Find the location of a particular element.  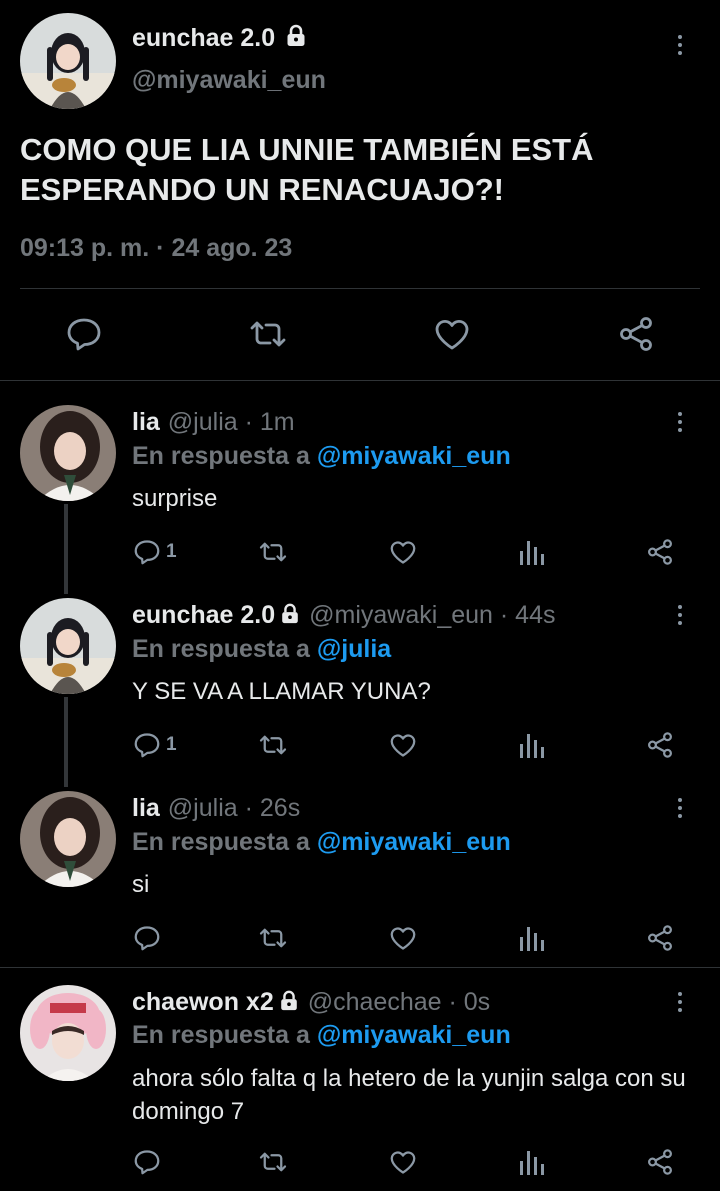

handle: @chaechae is located at coordinates (375, 1002).